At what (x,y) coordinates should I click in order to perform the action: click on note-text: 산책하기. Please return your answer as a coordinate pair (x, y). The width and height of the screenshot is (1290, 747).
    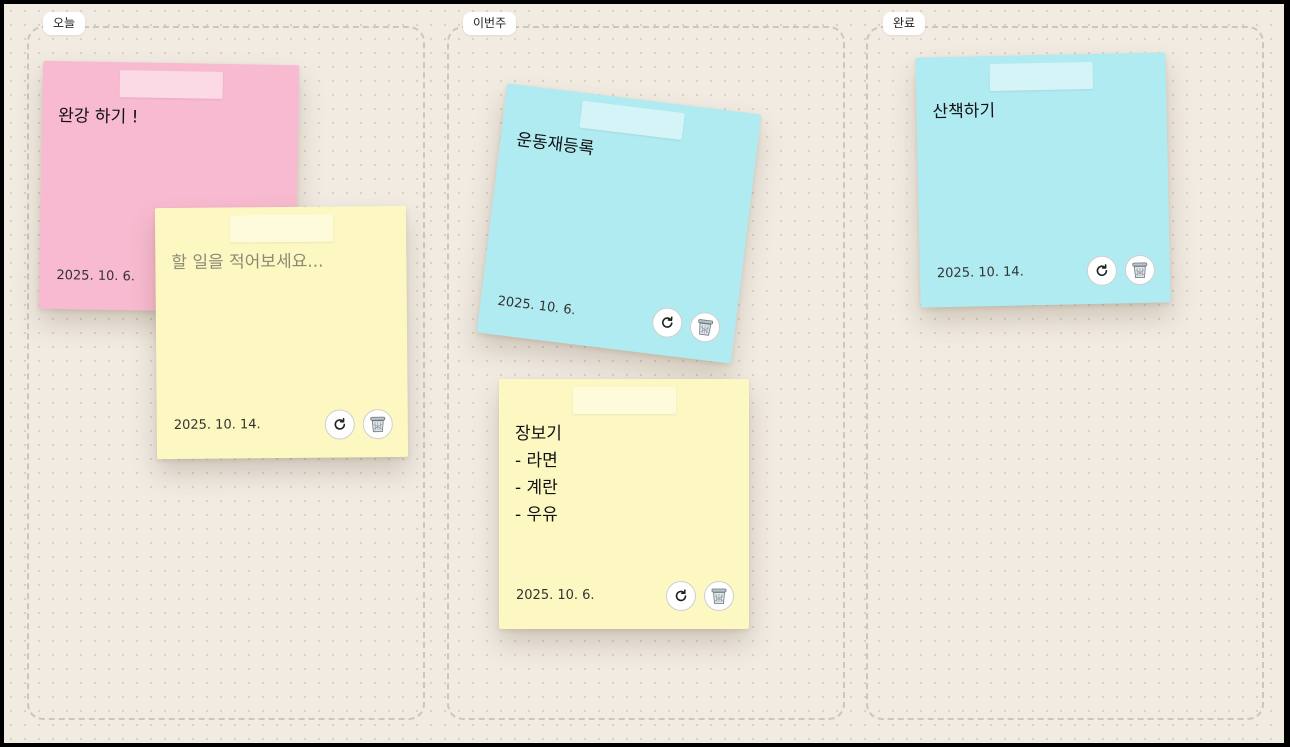
    Looking at the image, I should click on (1042, 111).